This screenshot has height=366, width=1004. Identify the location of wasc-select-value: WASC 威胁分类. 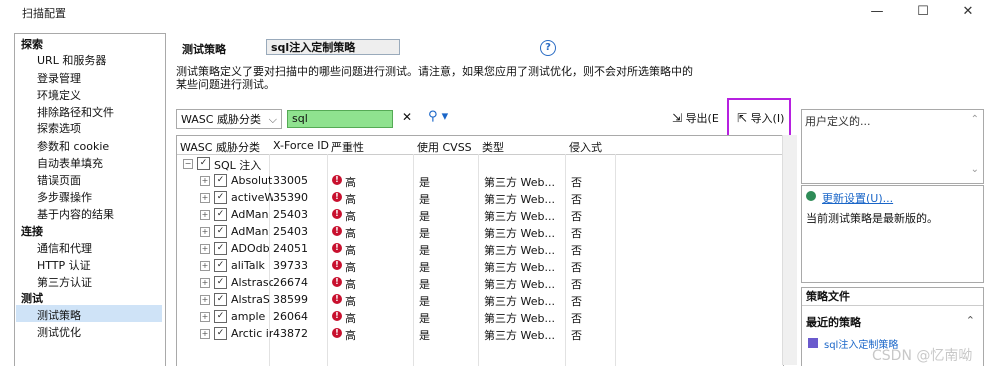
(221, 119).